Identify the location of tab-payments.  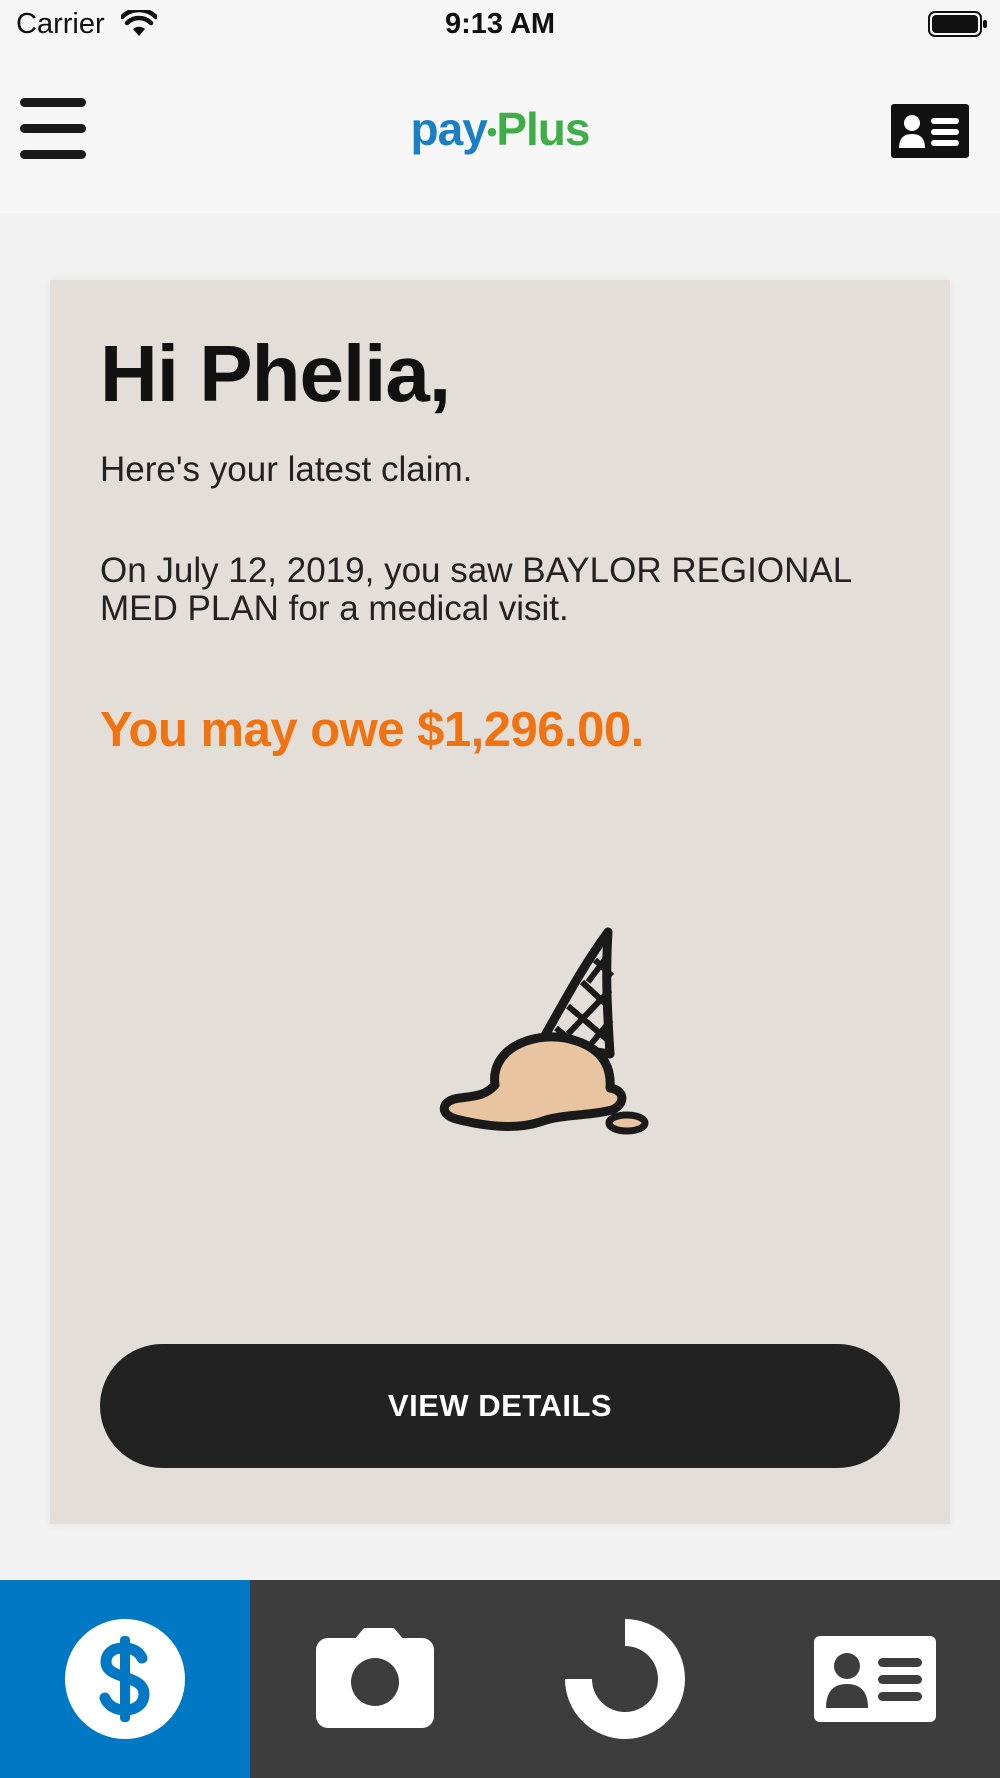
(125, 1679).